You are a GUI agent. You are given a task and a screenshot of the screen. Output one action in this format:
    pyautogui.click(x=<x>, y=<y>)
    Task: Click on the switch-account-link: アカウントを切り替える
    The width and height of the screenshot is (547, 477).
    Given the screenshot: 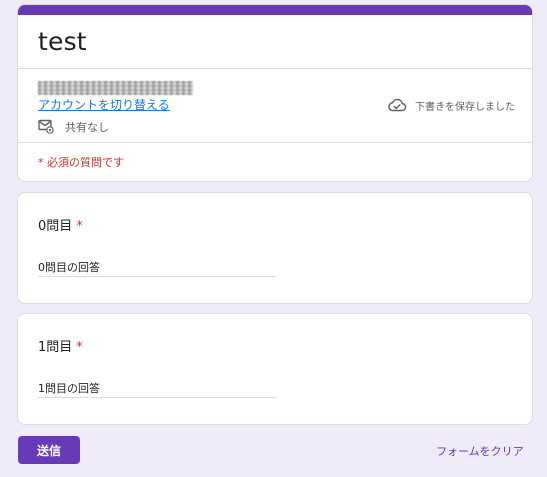 What is the action you would take?
    pyautogui.click(x=104, y=104)
    